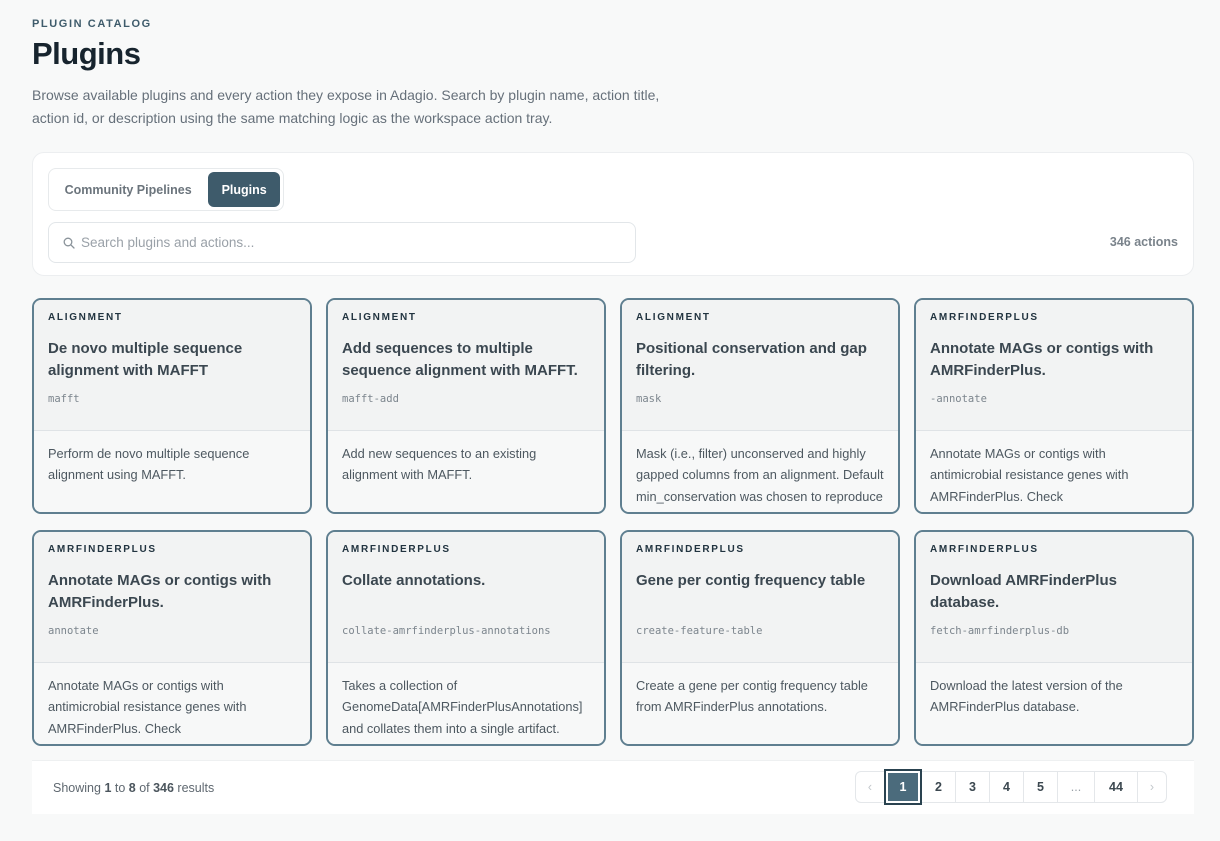 This screenshot has width=1220, height=841. What do you see at coordinates (751, 580) in the screenshot?
I see `card-title: Gene per contig frequency table` at bounding box center [751, 580].